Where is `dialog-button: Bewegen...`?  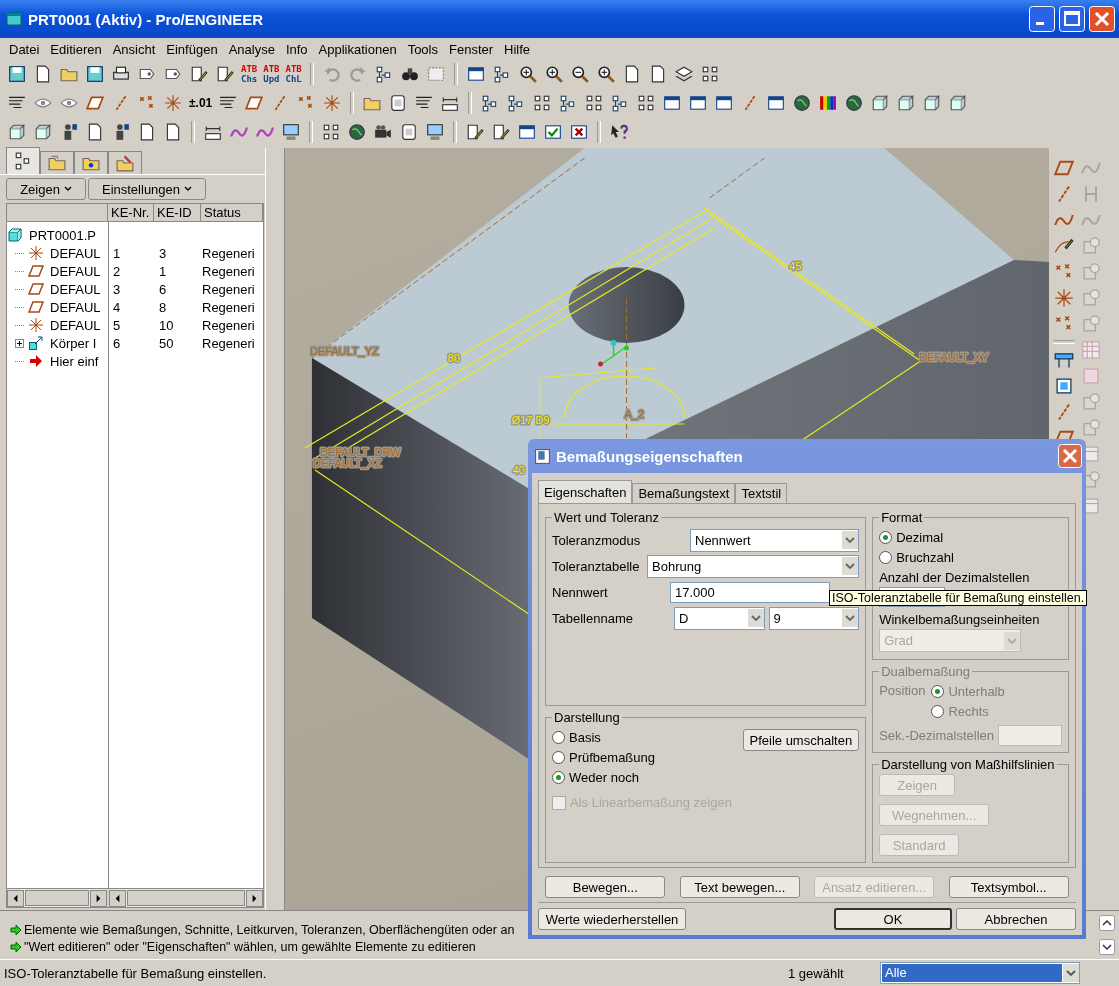 dialog-button: Bewegen... is located at coordinates (605, 887).